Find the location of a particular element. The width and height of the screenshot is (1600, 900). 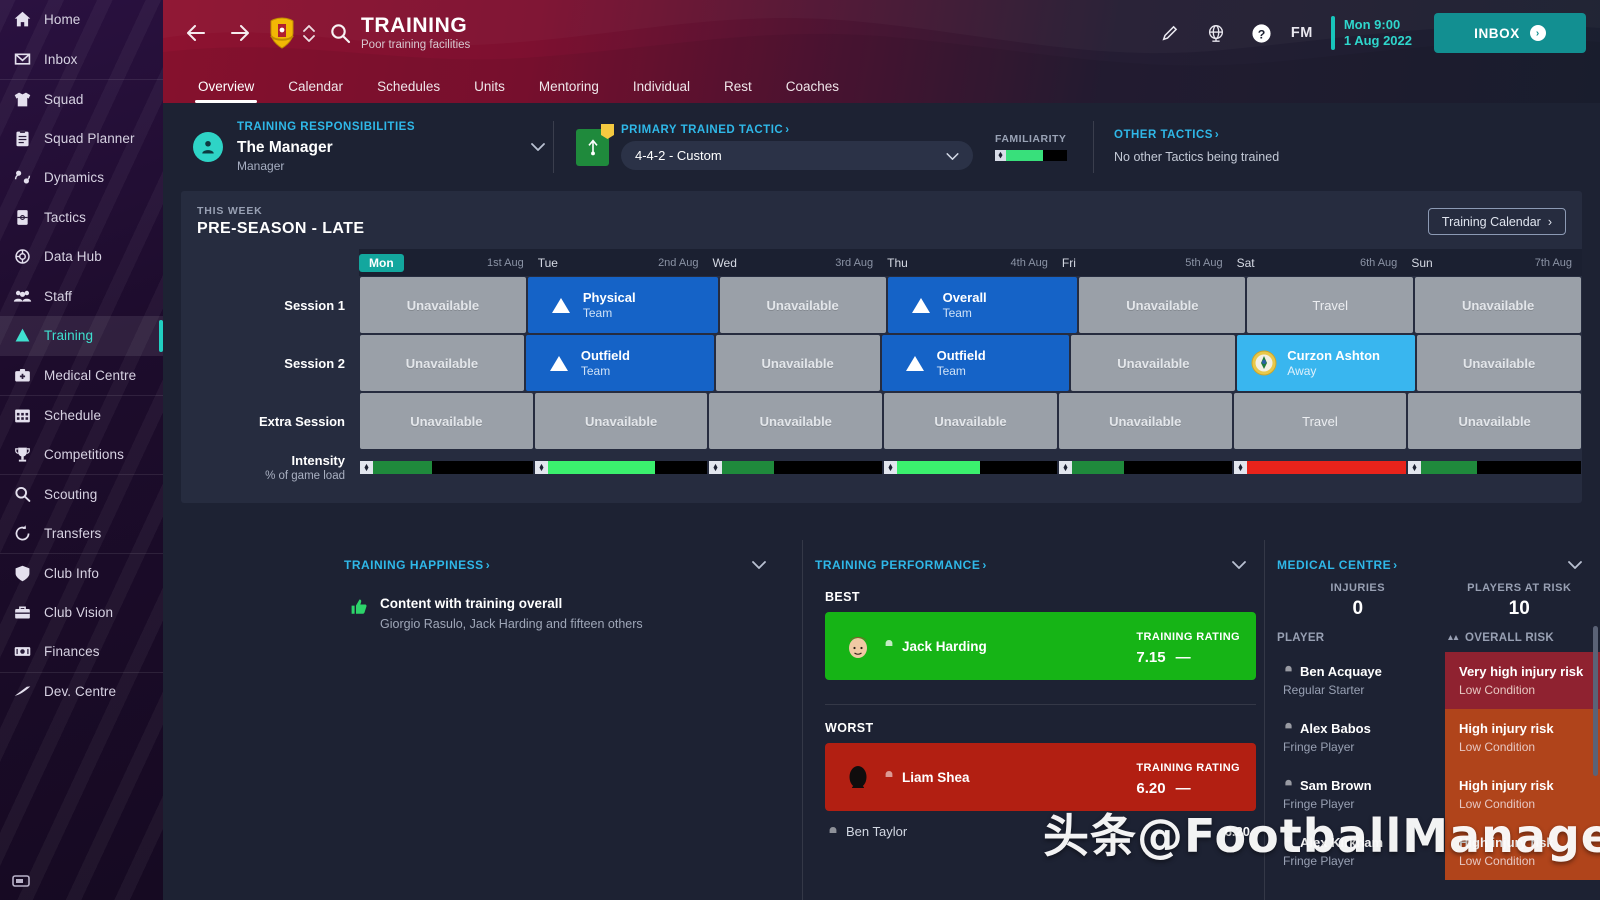

training-calendar-button: Training Calendar › is located at coordinates (1496, 221).